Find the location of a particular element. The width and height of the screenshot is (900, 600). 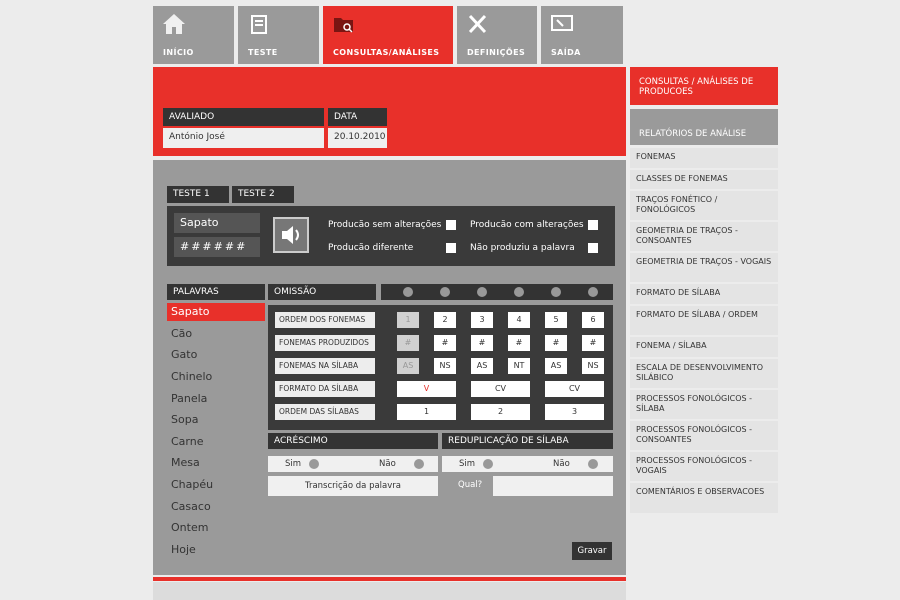

tab-inicio: INÍCIO is located at coordinates (193, 35).